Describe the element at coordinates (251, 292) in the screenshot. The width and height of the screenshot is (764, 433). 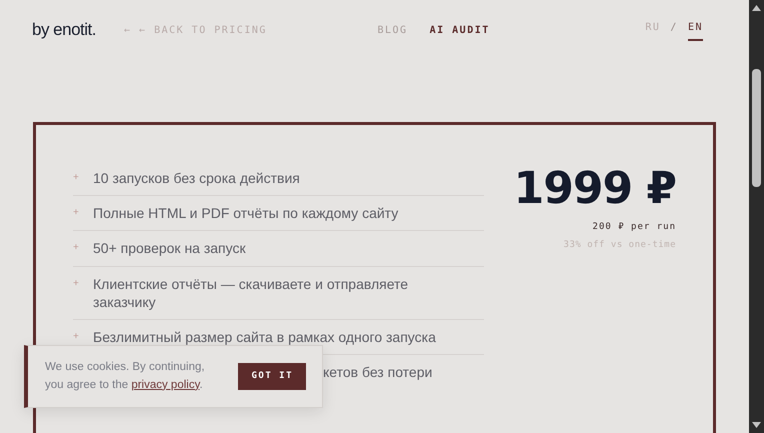
I see `feature-text: Клиентские отчёты — скачиваете и отправляете заказчику` at that location.